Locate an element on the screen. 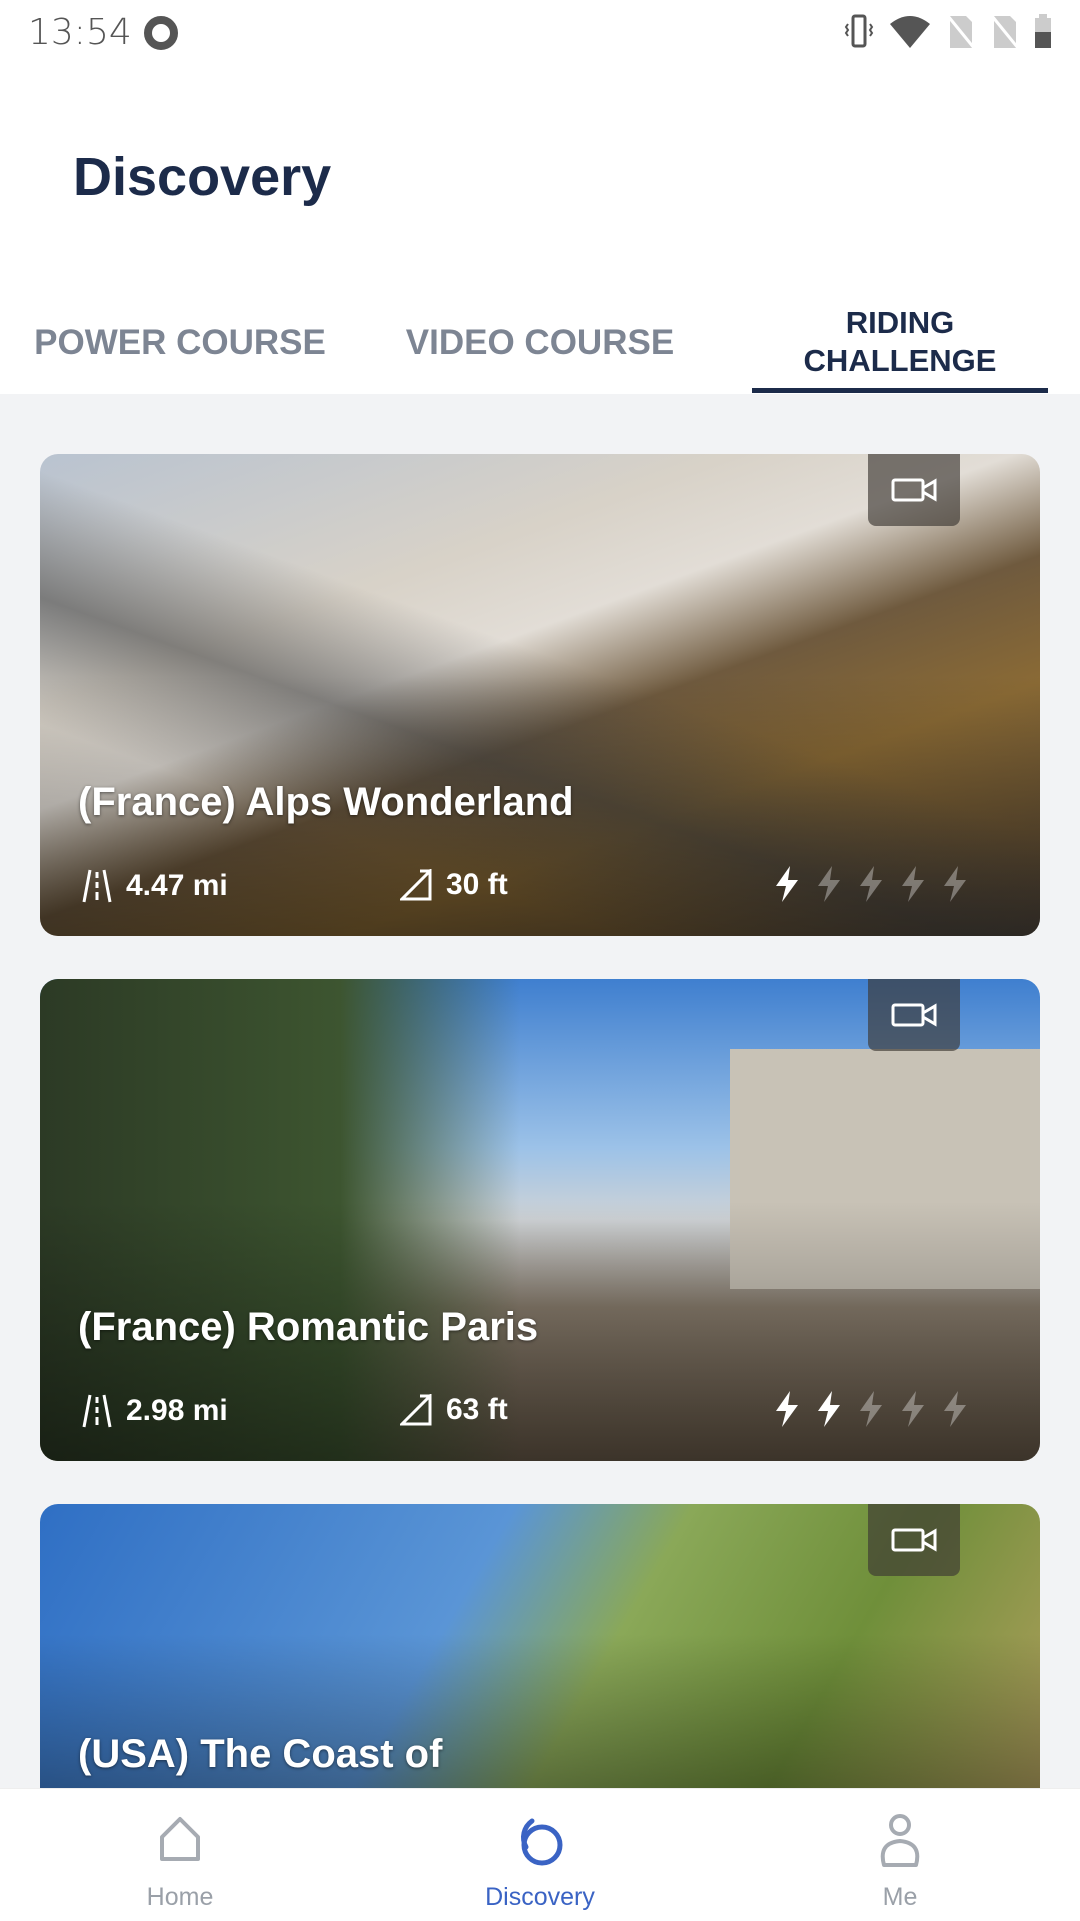 The height and width of the screenshot is (1921, 1080). tab-power-course: POWER COURSE is located at coordinates (180, 343).